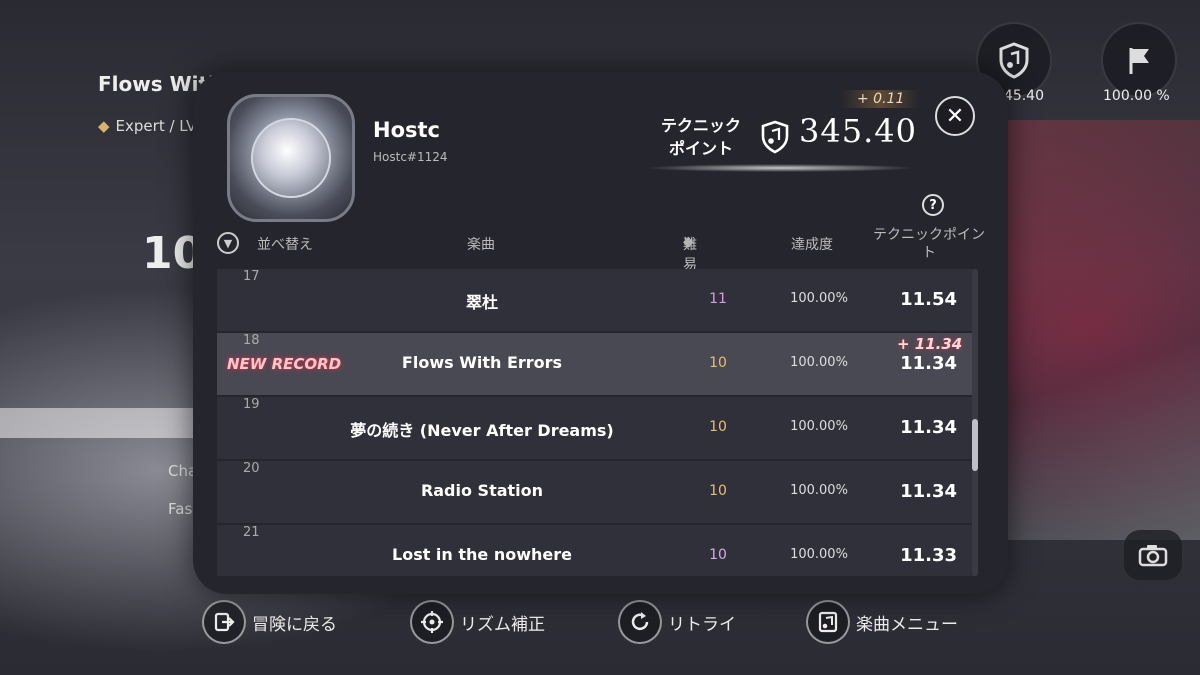 This screenshot has height=675, width=1200. Describe the element at coordinates (104, 126) in the screenshot. I see `diamond-icon: ◆` at that location.